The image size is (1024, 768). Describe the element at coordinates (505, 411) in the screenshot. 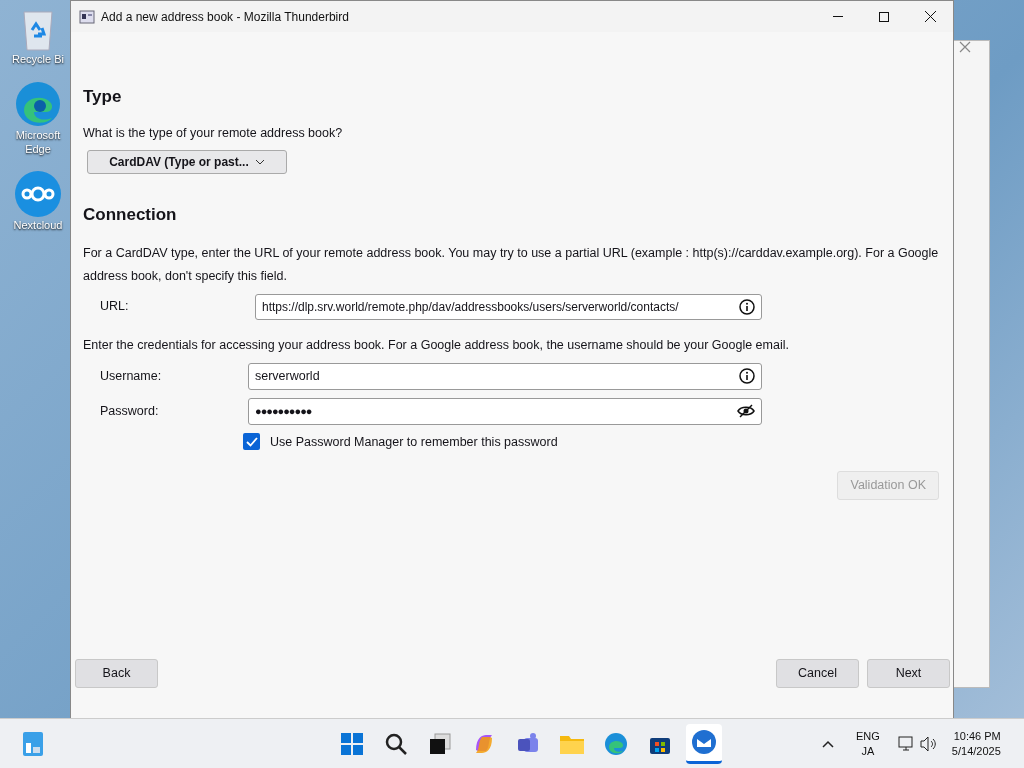

I see `password-field: ●●●●●●●●●●` at that location.